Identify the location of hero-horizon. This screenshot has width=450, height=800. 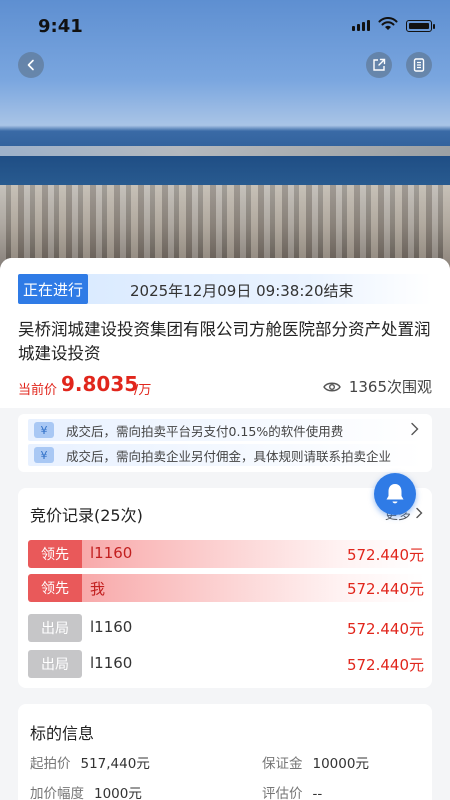
(225, 151).